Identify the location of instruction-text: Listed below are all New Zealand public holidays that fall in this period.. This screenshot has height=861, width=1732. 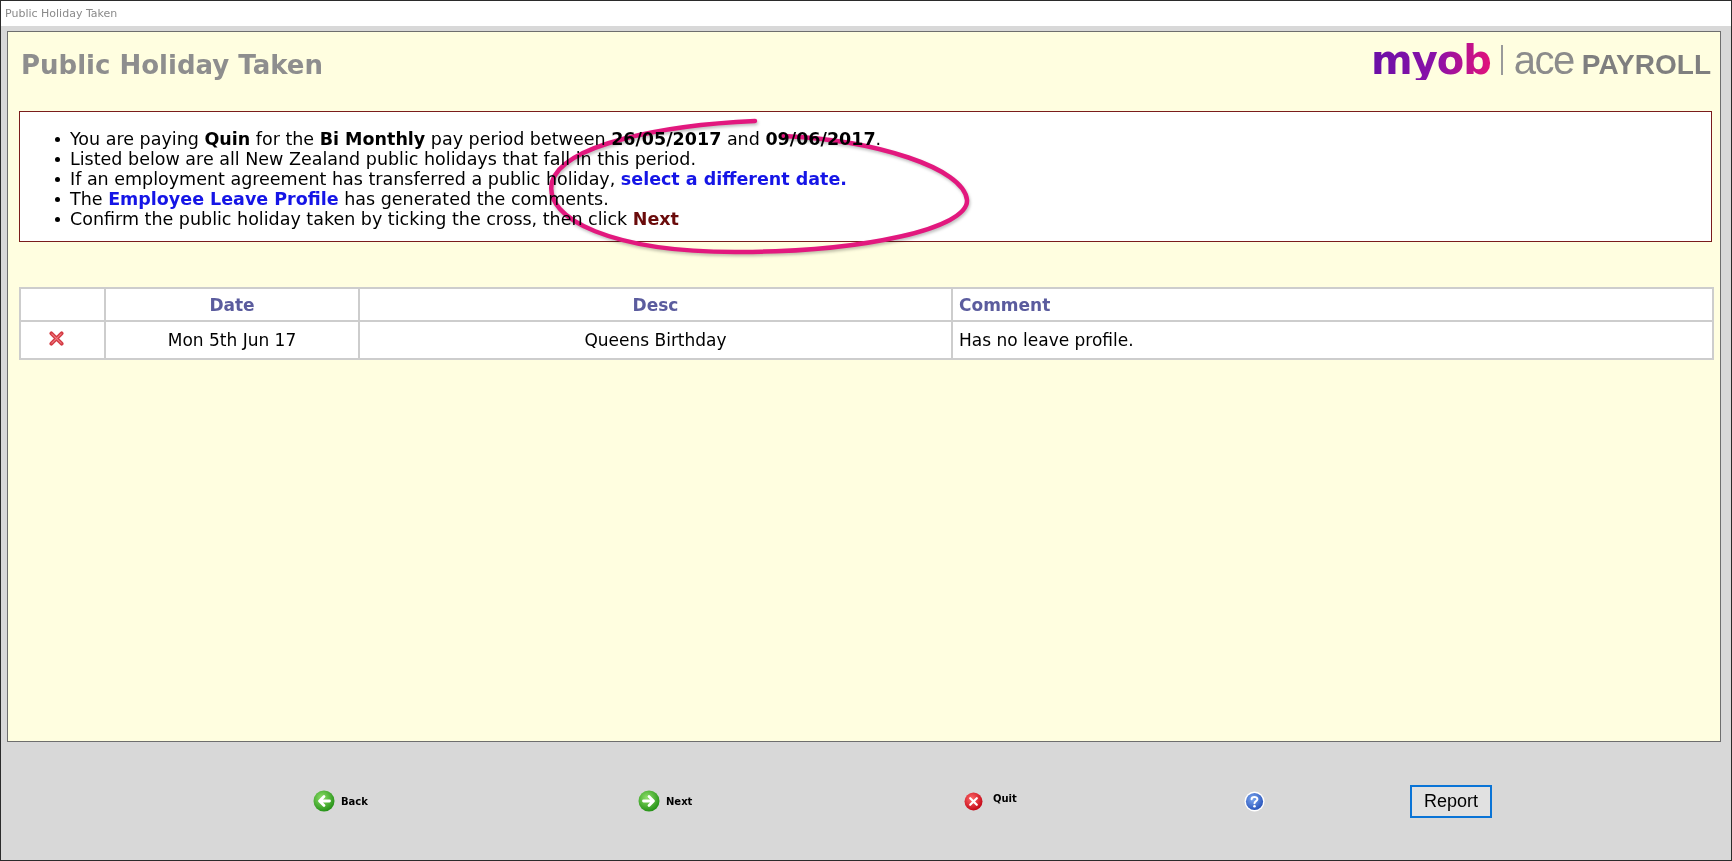
(383, 159).